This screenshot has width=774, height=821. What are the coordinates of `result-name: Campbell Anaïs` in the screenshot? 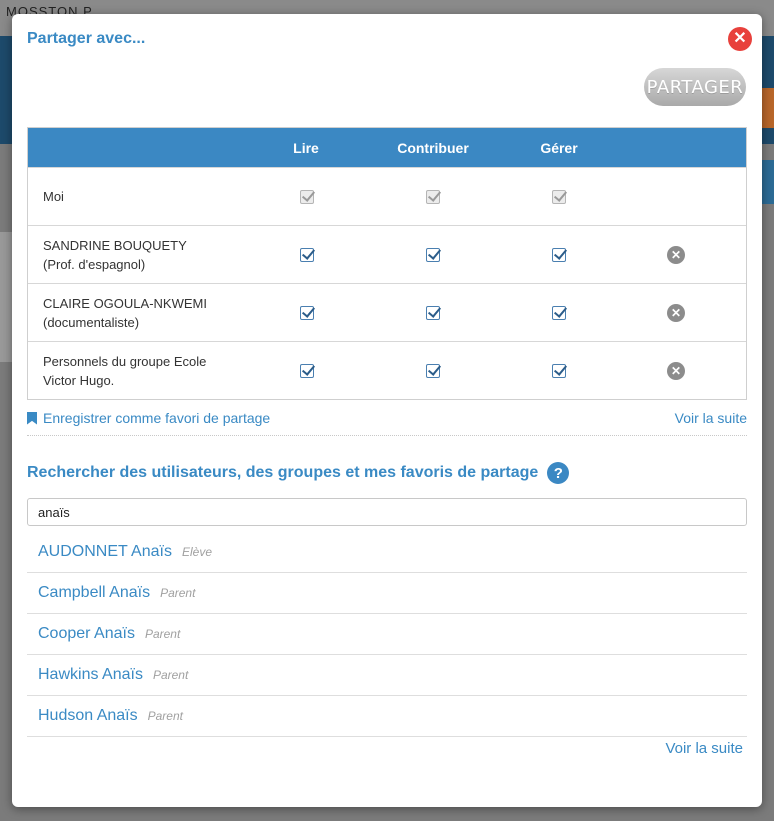 It's located at (94, 592).